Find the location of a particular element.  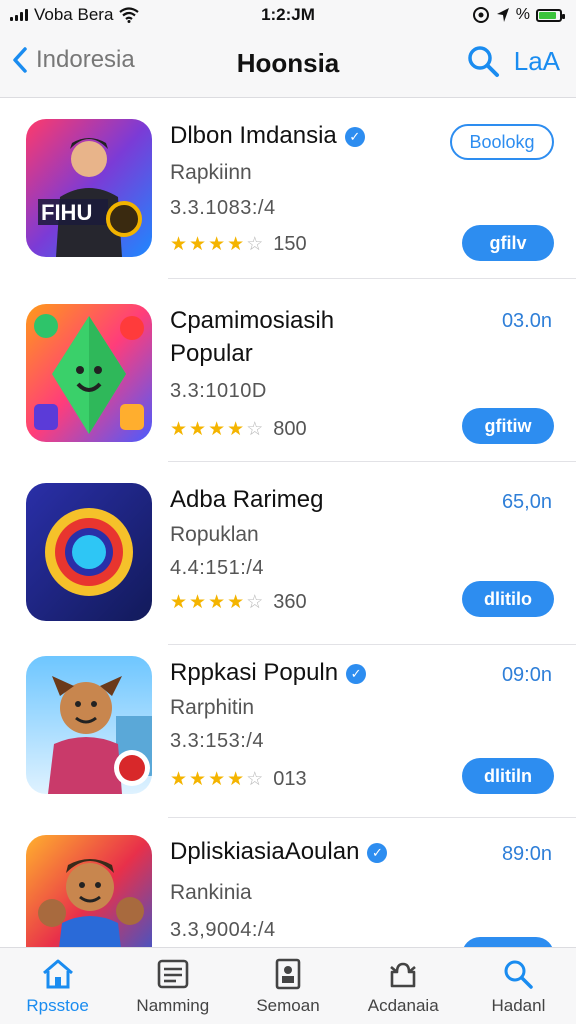

app-subtitle: Popular is located at coordinates (211, 353).